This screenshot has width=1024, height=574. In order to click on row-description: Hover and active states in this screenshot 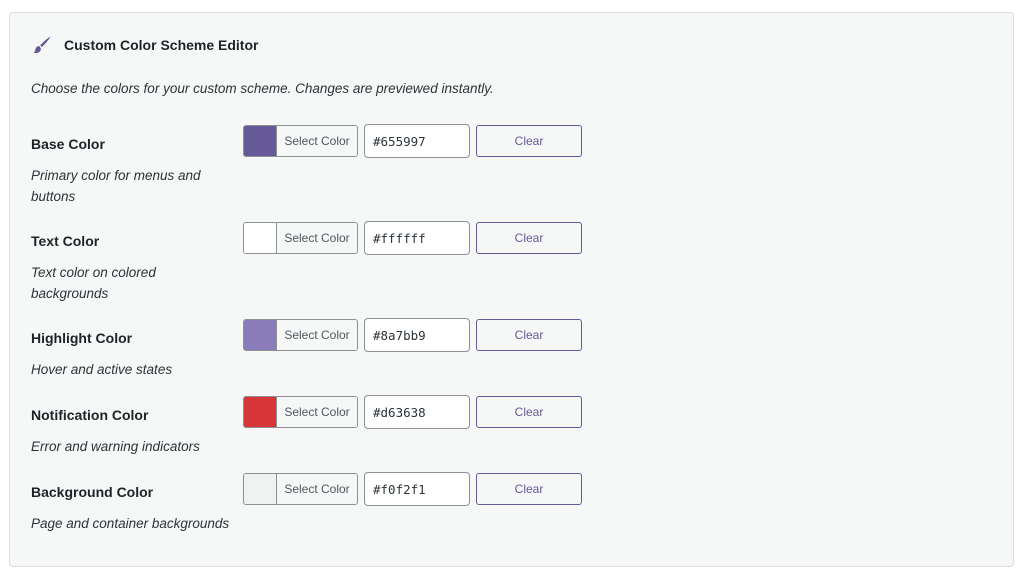, I will do `click(102, 369)`.